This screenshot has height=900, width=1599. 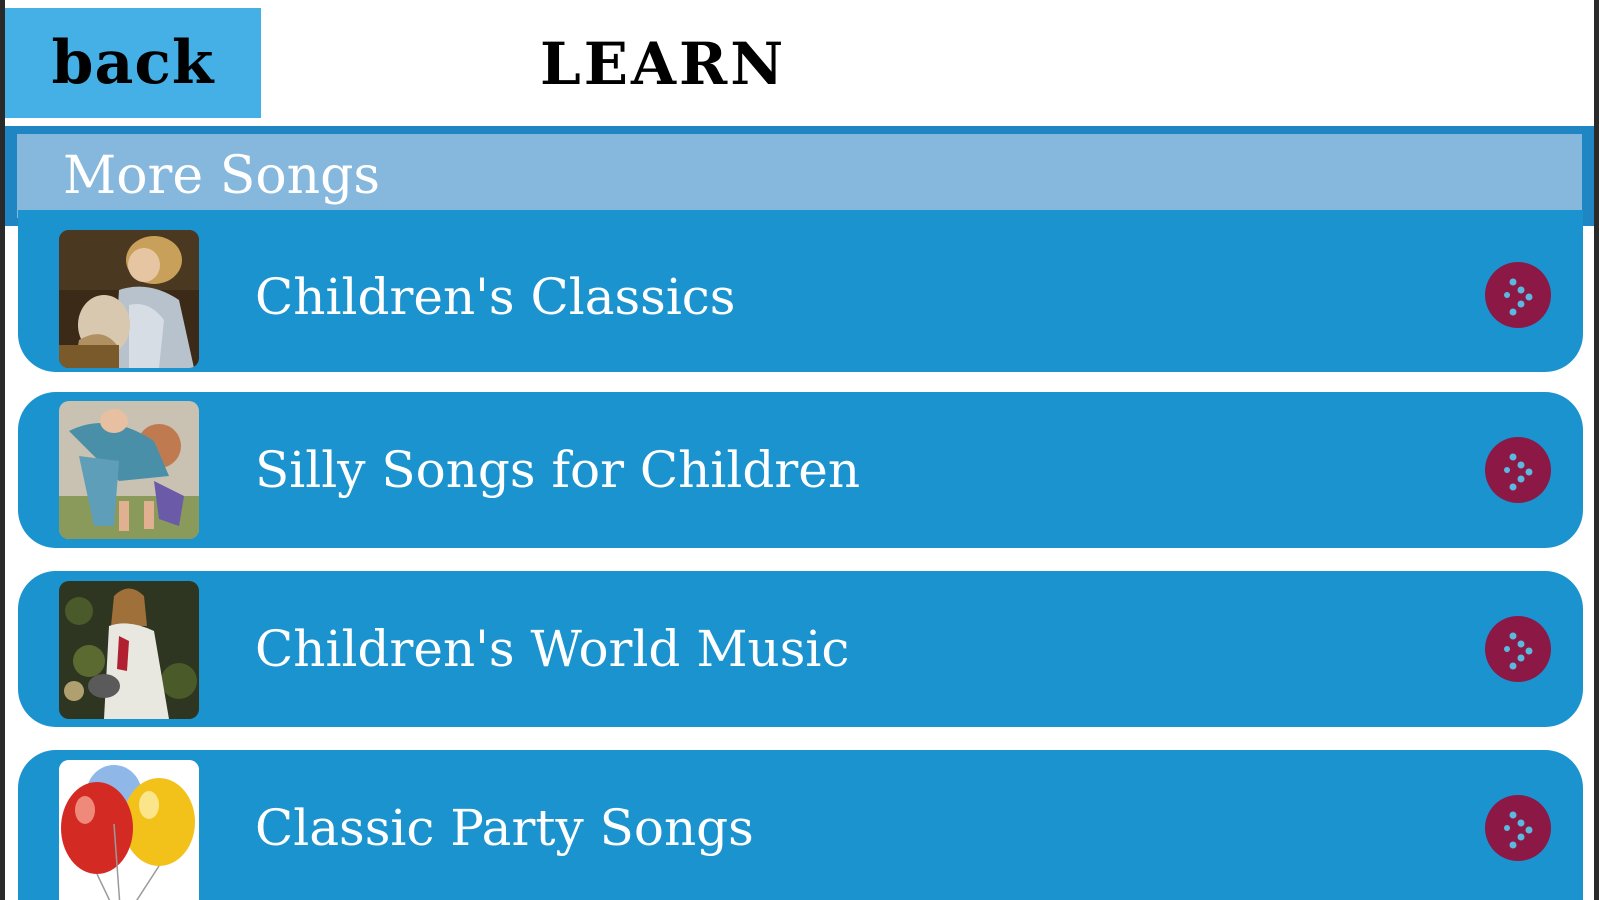 What do you see at coordinates (663, 64) in the screenshot?
I see `page-title: LEARN` at bounding box center [663, 64].